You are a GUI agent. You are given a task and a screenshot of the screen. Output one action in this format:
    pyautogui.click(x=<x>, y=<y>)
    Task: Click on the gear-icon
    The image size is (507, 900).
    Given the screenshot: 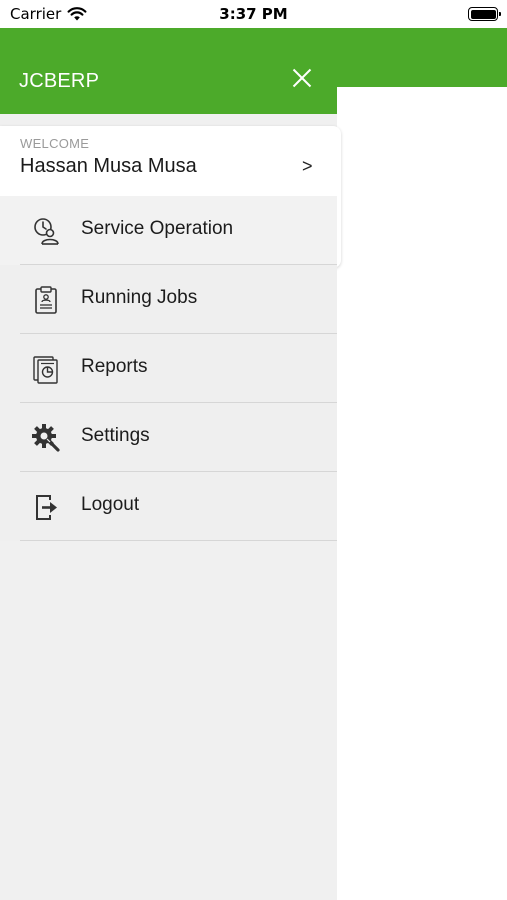 What is the action you would take?
    pyautogui.click(x=46, y=438)
    